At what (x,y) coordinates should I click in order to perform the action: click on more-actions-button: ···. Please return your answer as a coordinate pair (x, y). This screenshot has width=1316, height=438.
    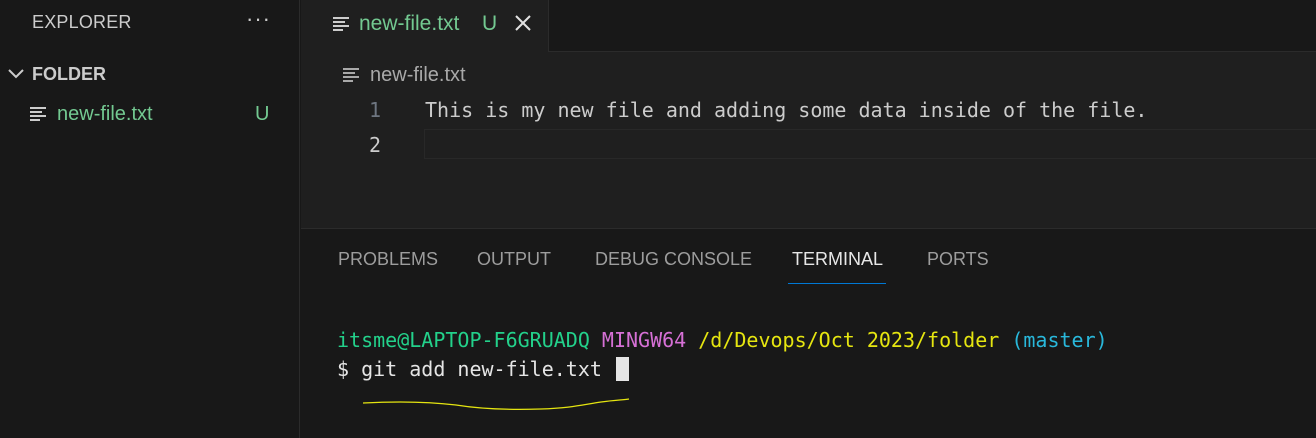
    Looking at the image, I should click on (258, 19).